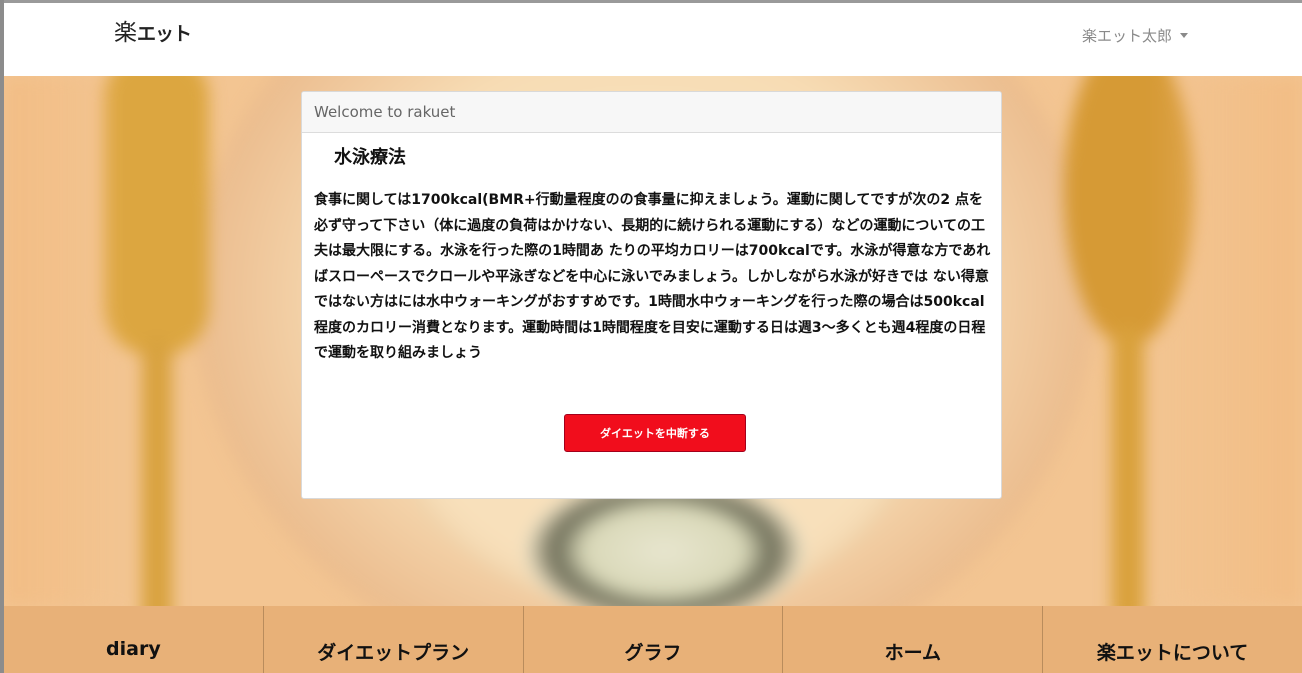 The image size is (1302, 673). What do you see at coordinates (125, 33) in the screenshot?
I see `brand-logo-kanji: 楽` at bounding box center [125, 33].